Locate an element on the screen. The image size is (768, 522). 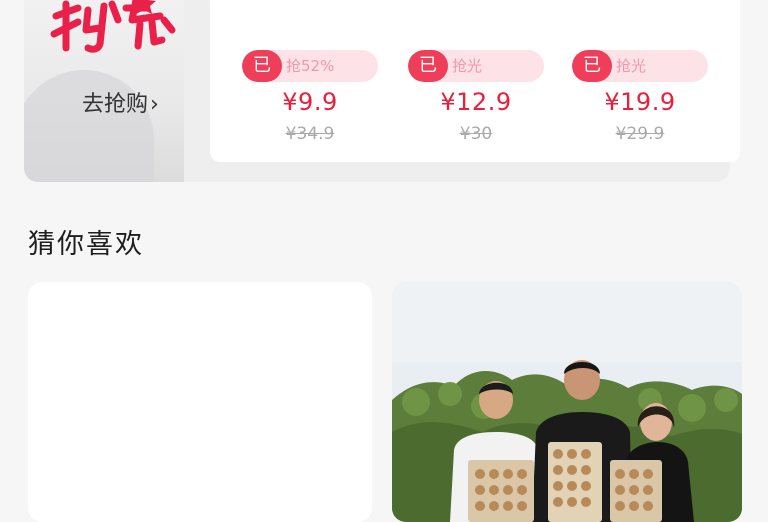
sold-status-tag: 已 抢52% is located at coordinates (310, 66).